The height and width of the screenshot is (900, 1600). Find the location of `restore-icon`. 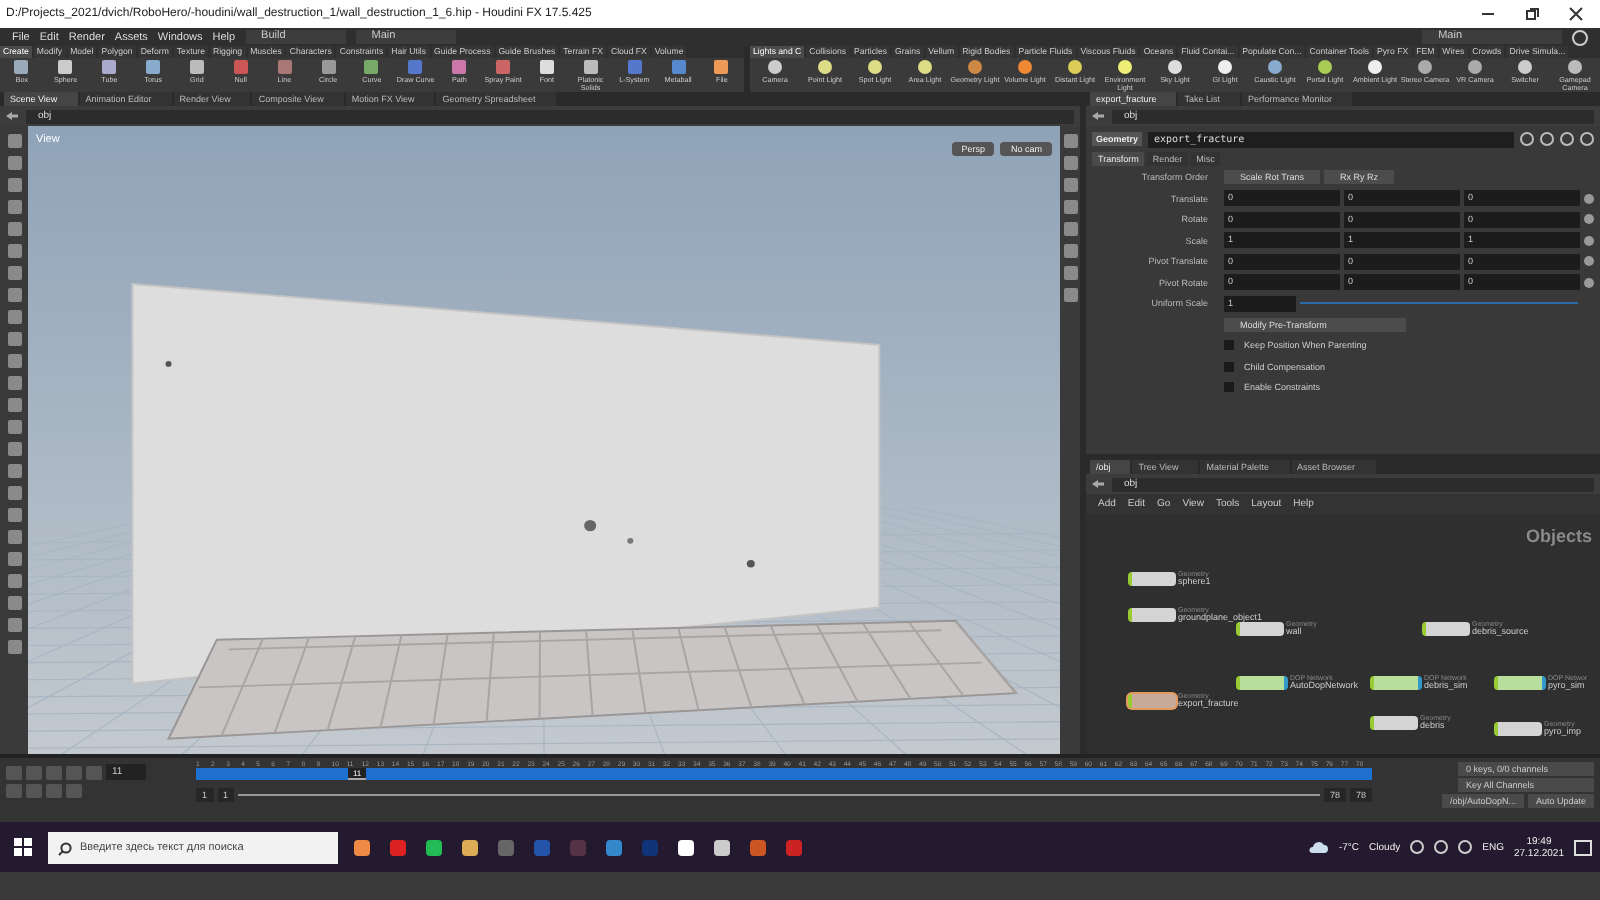

restore-icon is located at coordinates (1532, 14).